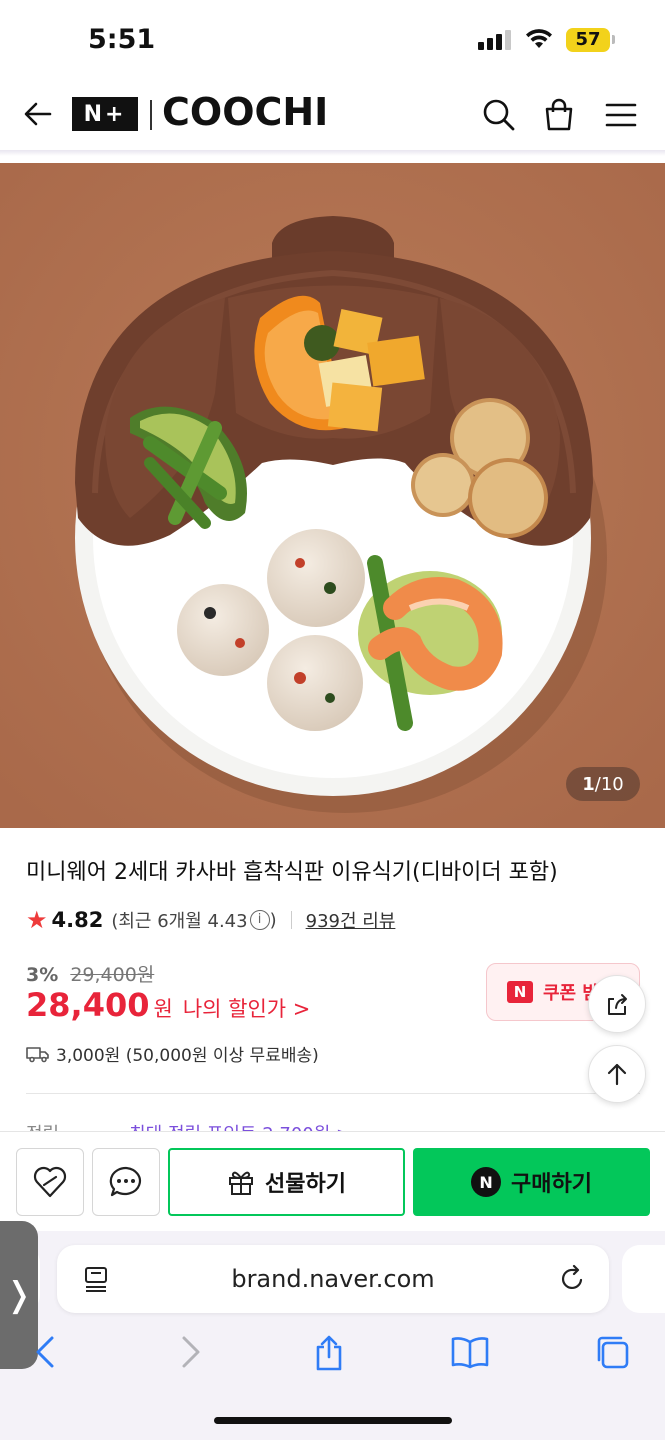  Describe the element at coordinates (621, 115) in the screenshot. I see `menu-icon` at that location.